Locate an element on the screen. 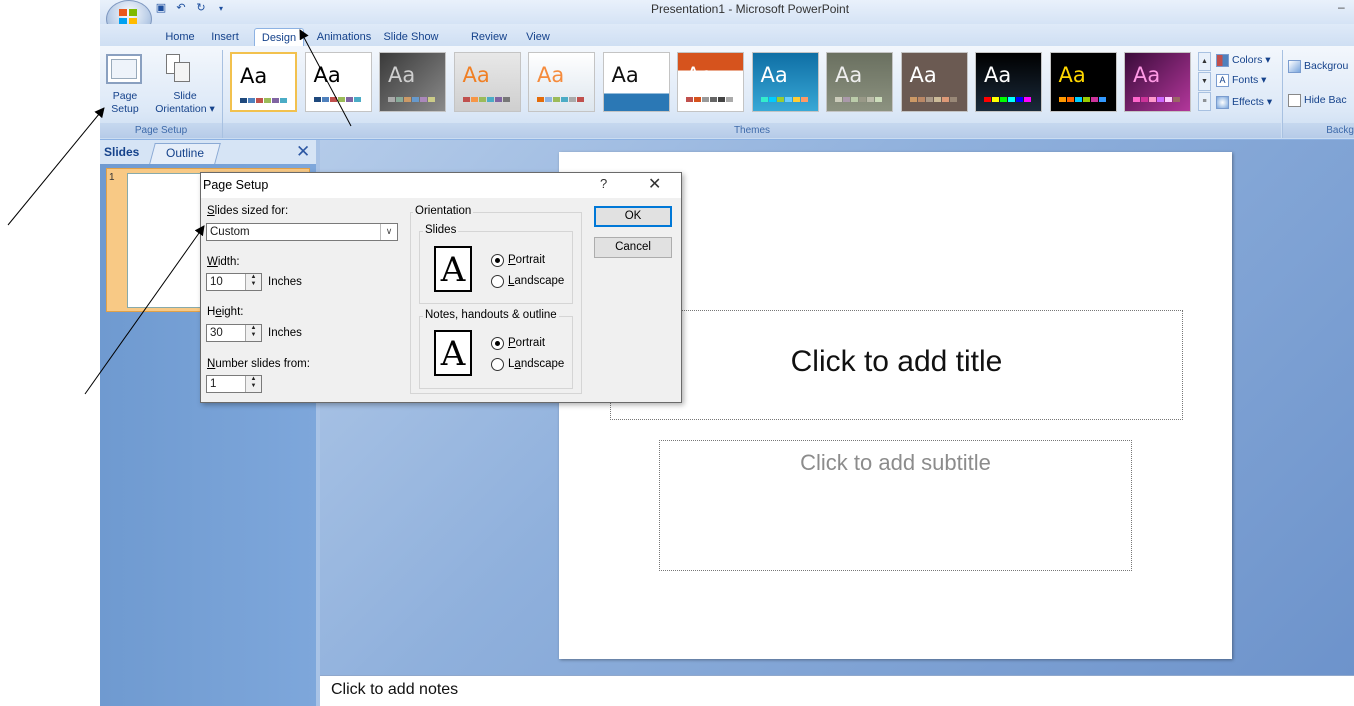 This screenshot has height=706, width=1354. number-slides-from-label: Number slides from: is located at coordinates (258, 364).